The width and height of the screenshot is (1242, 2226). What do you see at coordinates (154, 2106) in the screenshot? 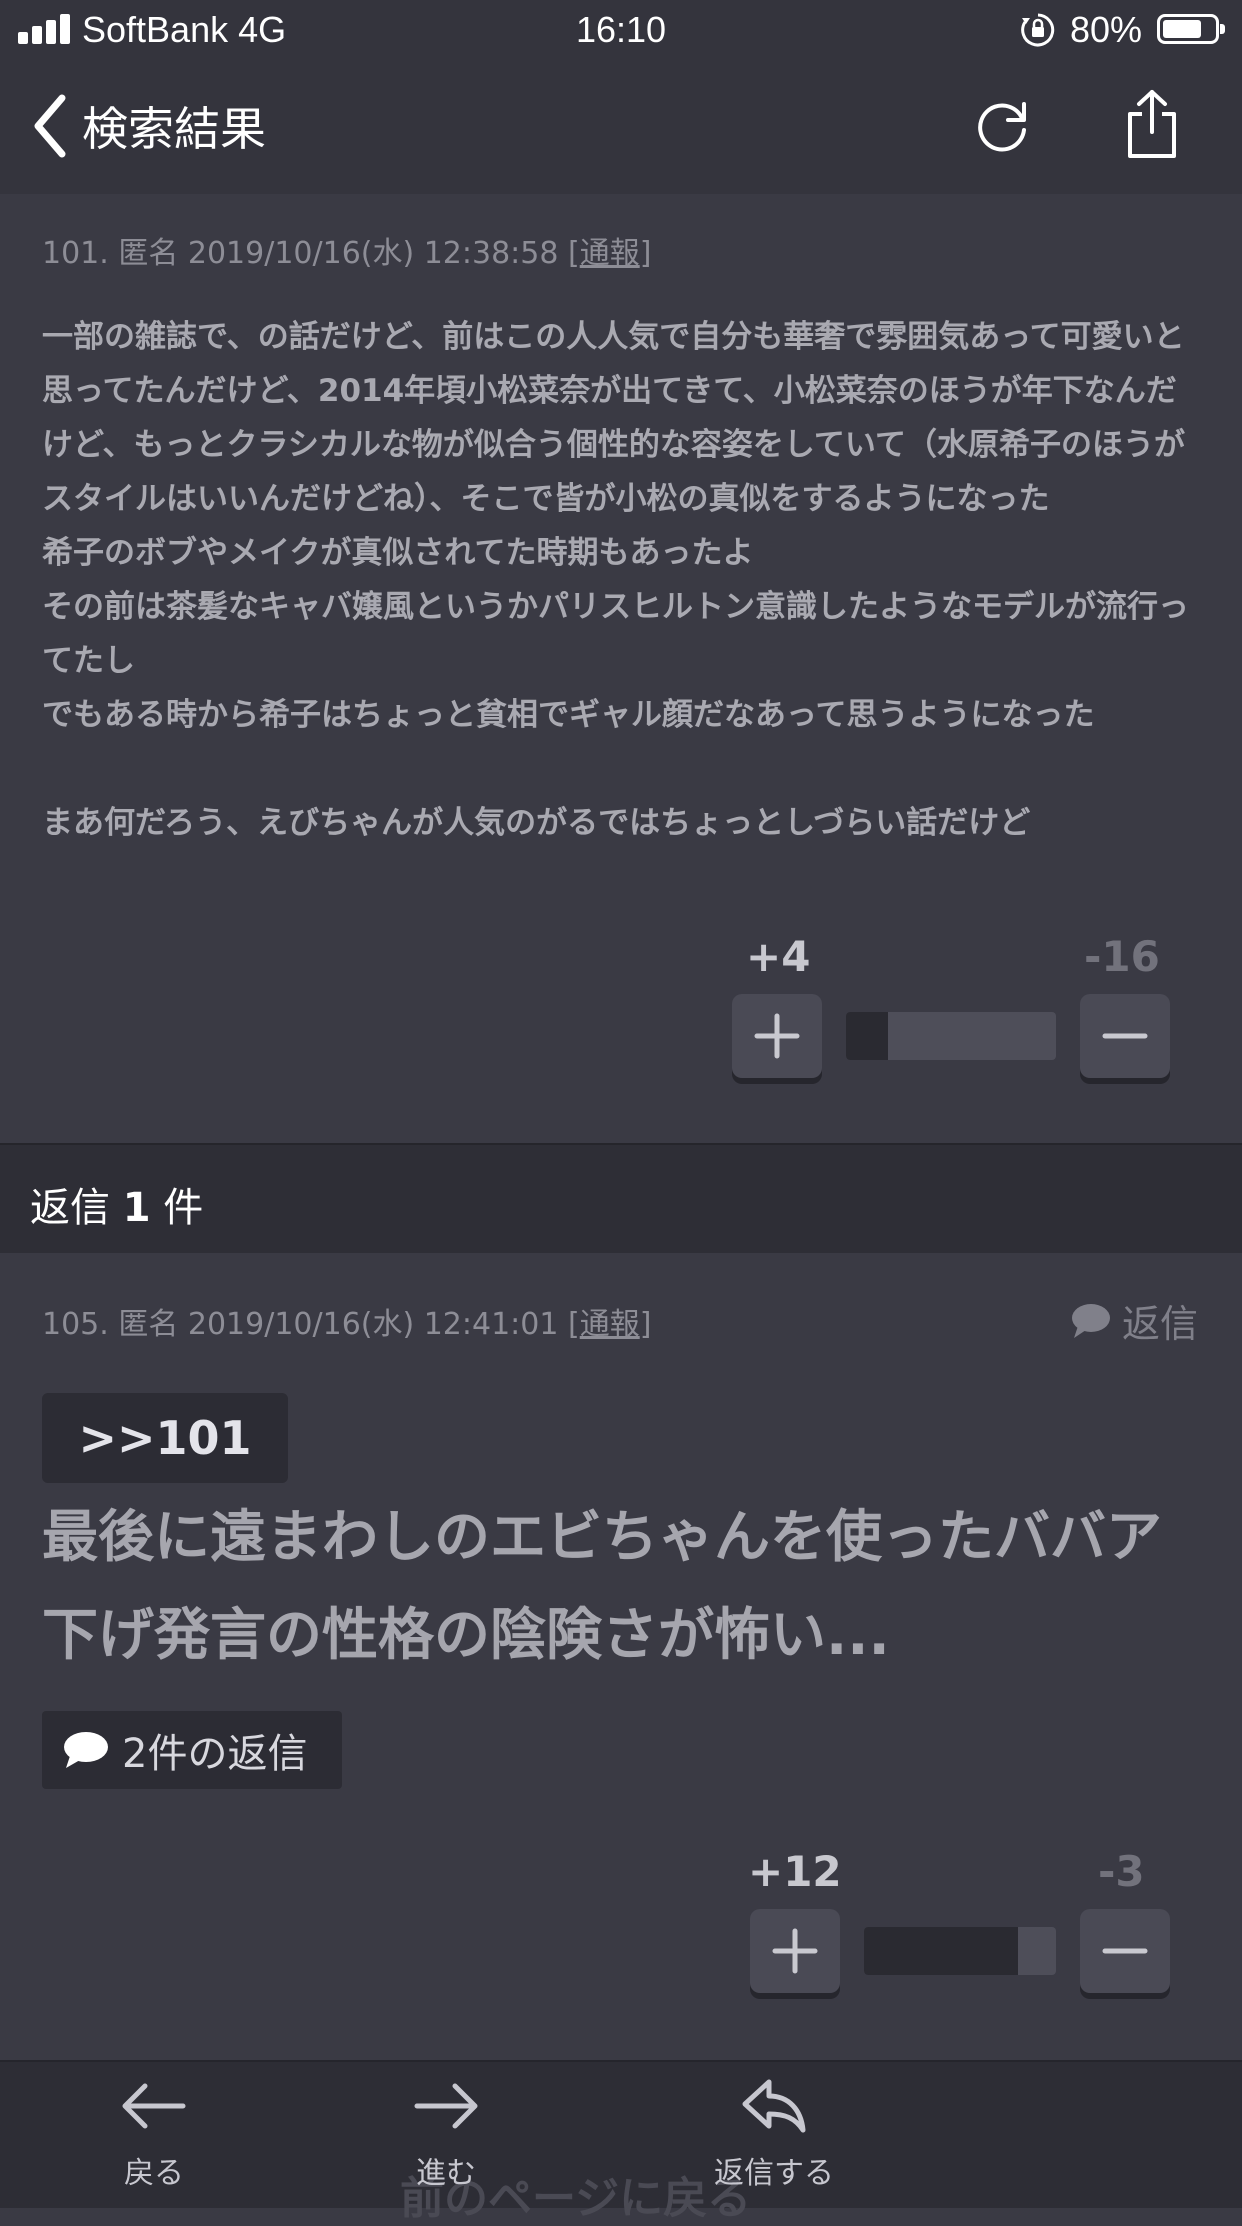
I see `arrow-left-icon` at bounding box center [154, 2106].